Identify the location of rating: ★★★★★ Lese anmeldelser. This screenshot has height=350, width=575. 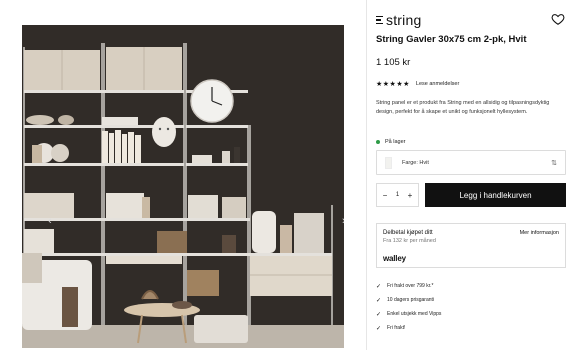
(417, 84).